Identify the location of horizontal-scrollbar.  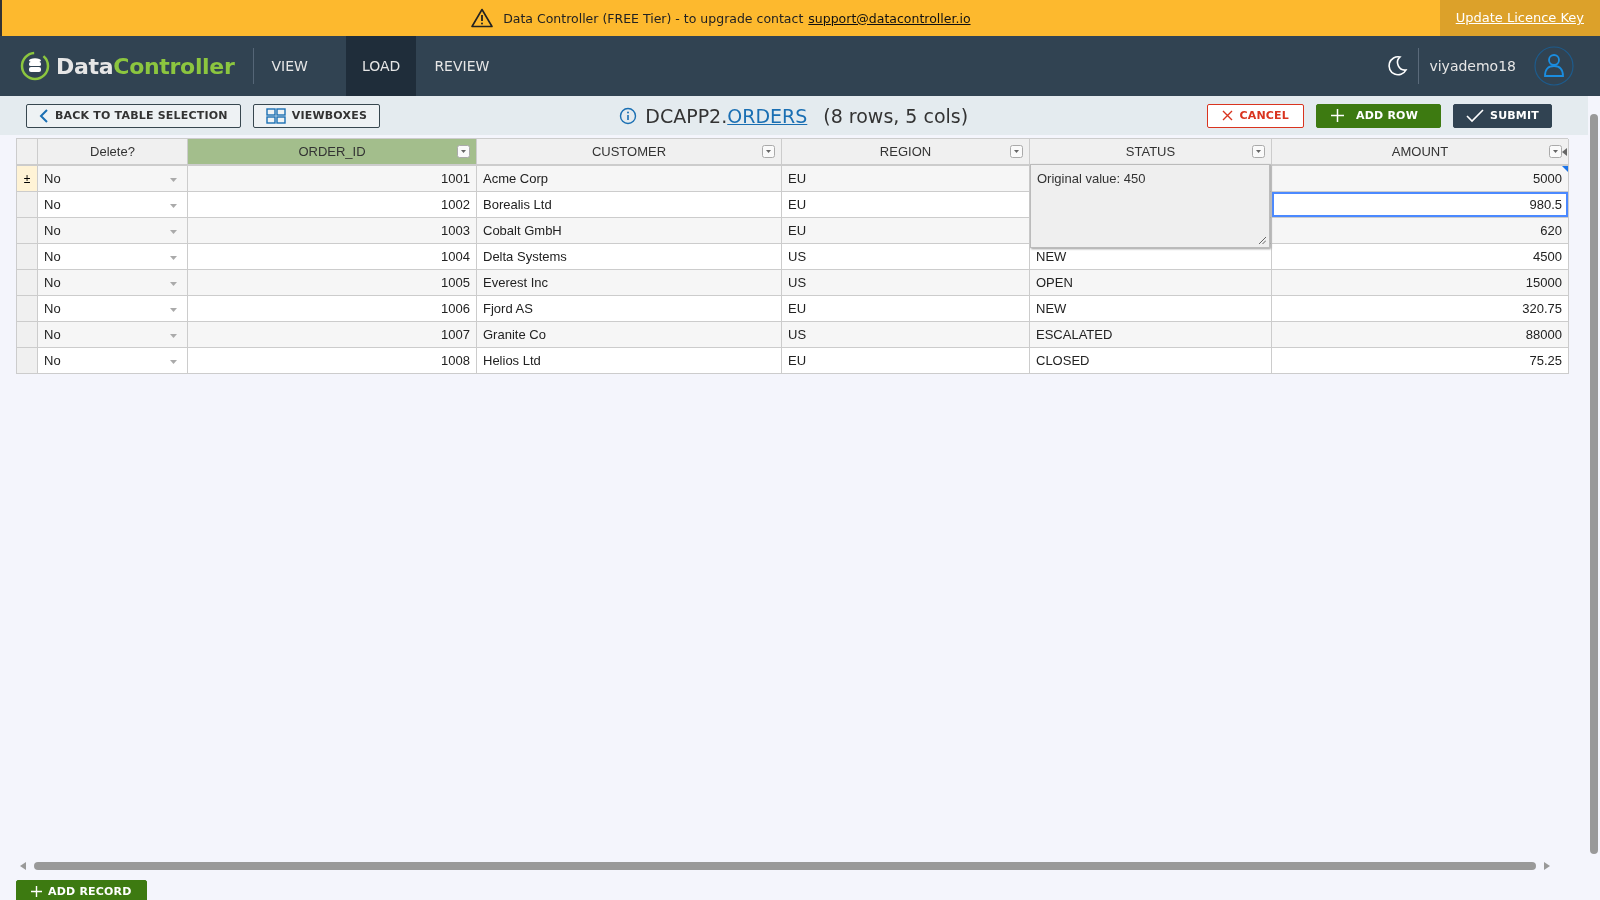
(785, 866).